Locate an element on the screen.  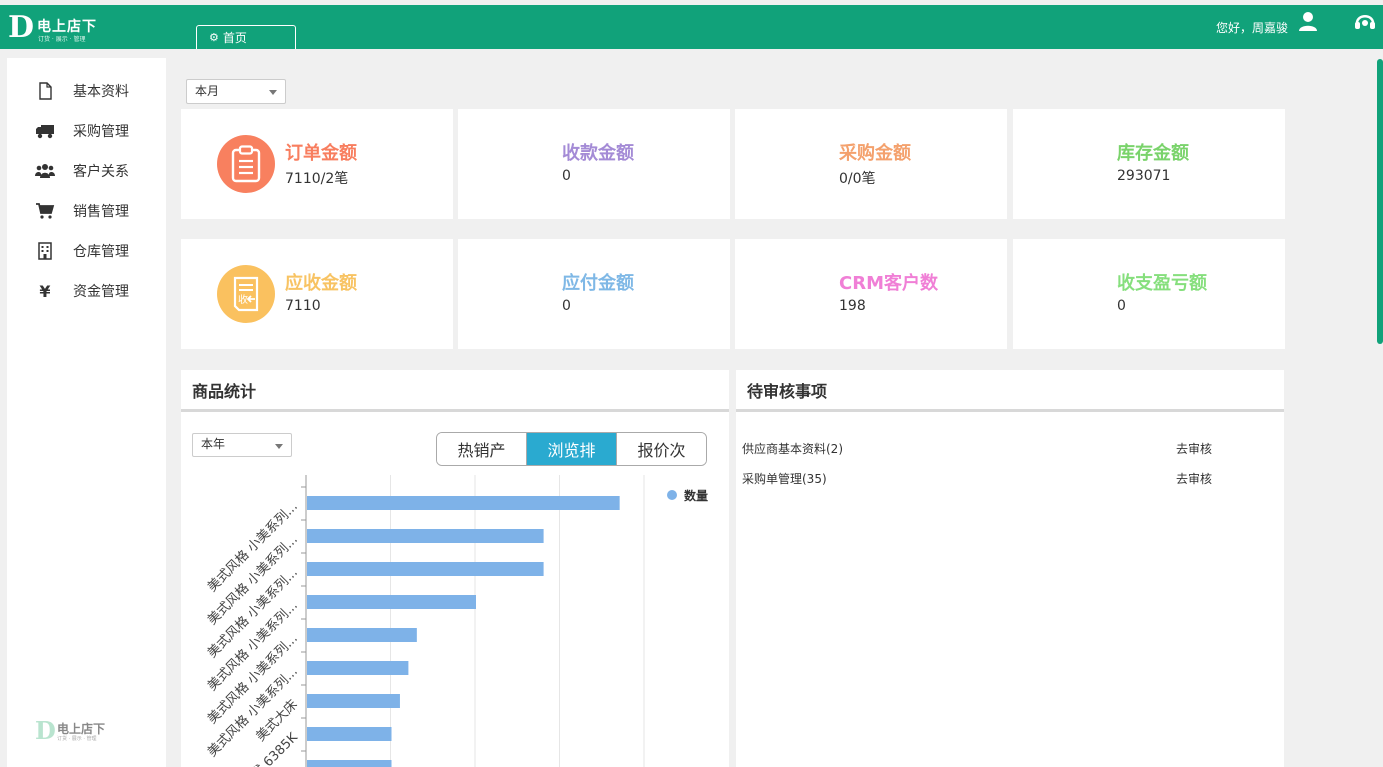
card-value: 198 is located at coordinates (852, 306).